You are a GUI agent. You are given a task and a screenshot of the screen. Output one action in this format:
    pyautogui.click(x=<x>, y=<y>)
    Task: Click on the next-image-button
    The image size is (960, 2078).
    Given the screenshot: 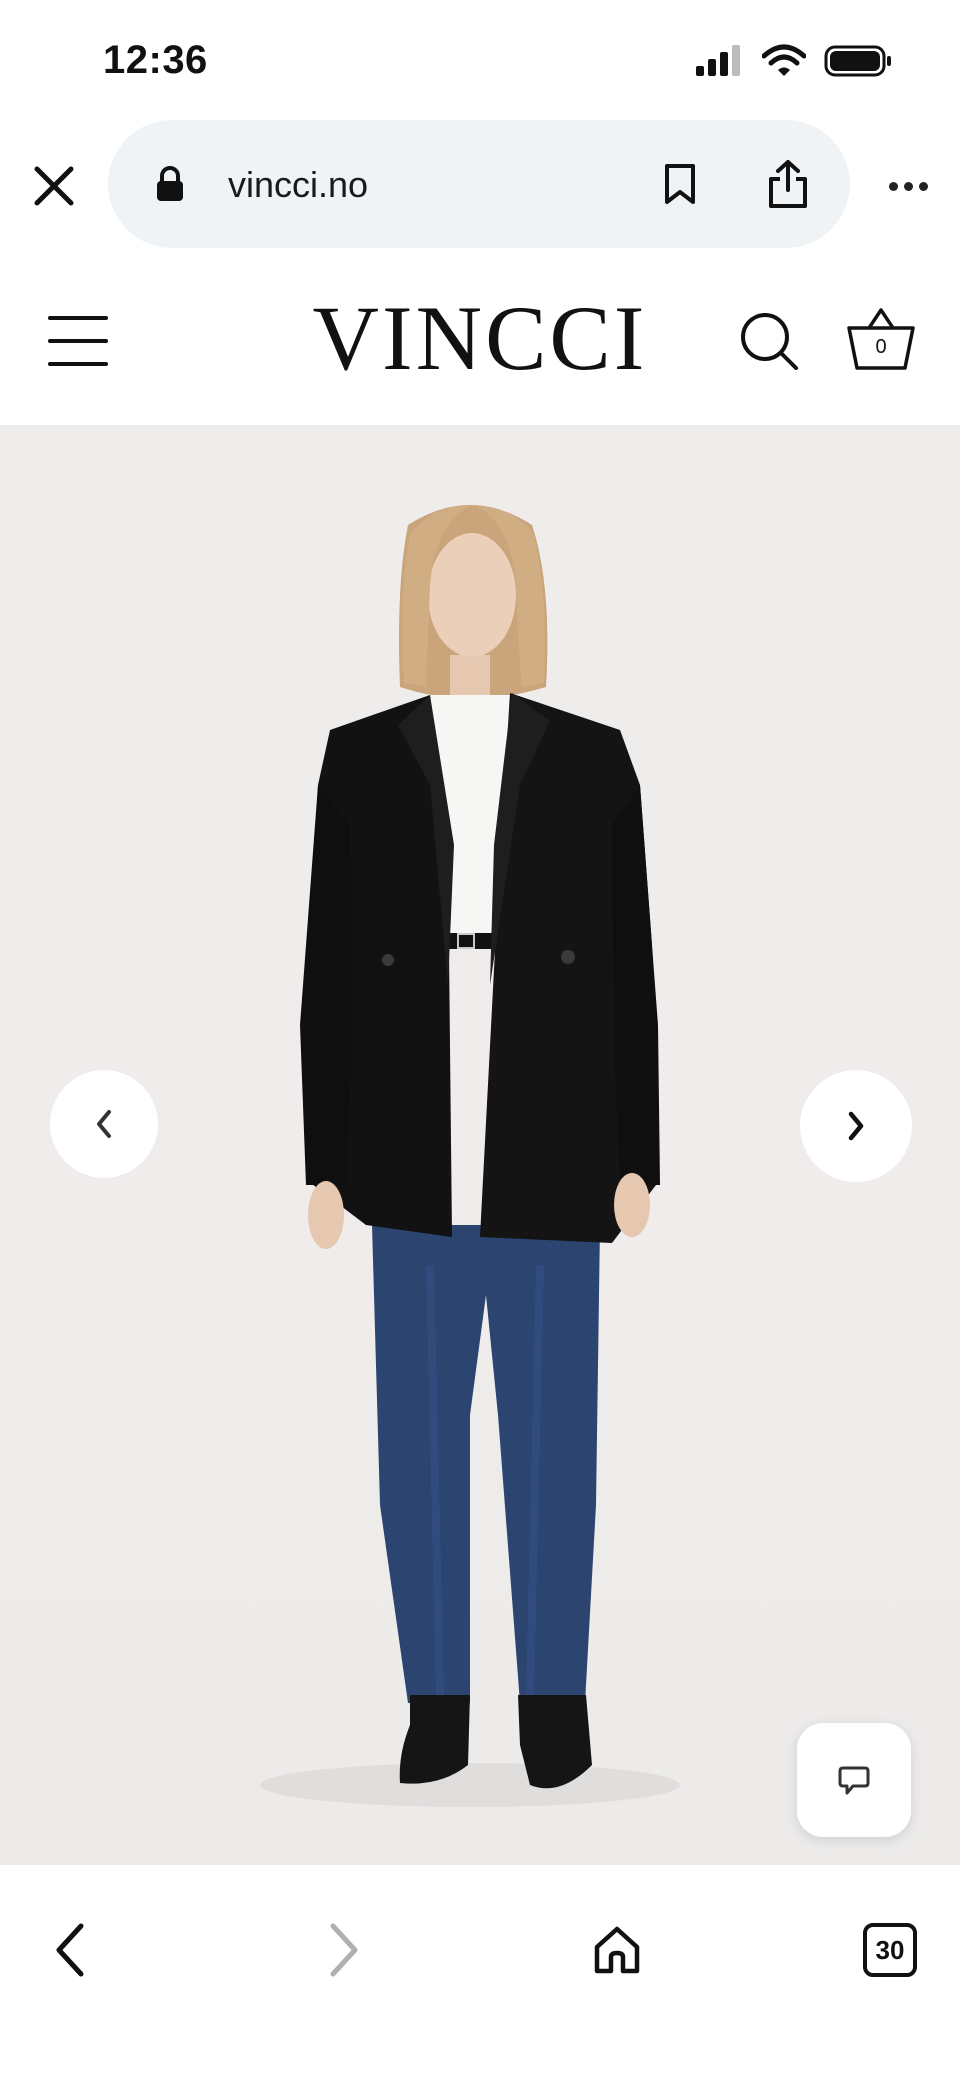 What is the action you would take?
    pyautogui.click(x=856, y=1126)
    